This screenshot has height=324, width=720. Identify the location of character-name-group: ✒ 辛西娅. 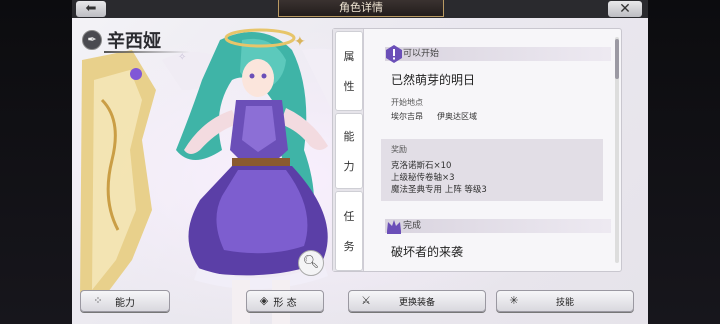
(121, 40).